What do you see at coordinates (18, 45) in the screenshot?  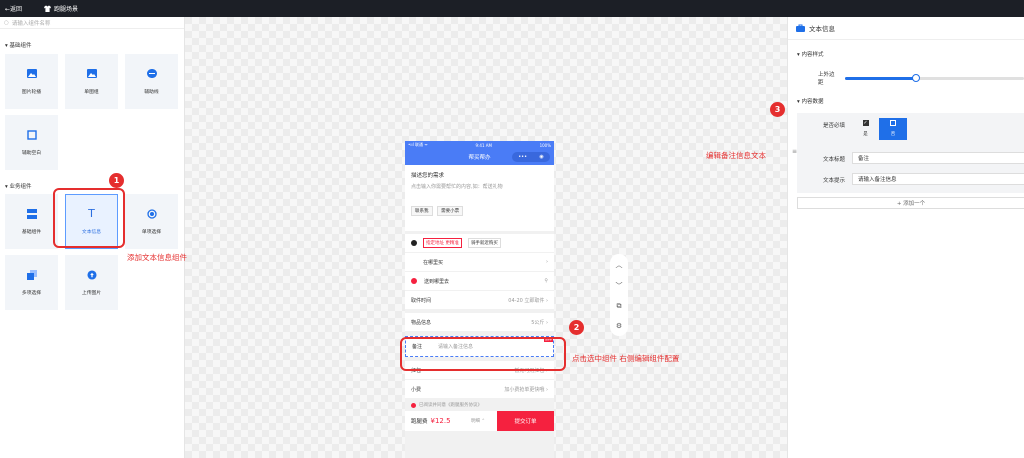 I see `basic-section-title: ▾ 基础组件` at bounding box center [18, 45].